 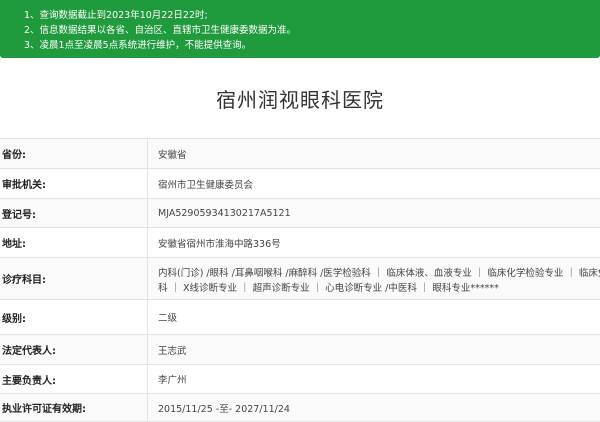 What do you see at coordinates (74, 278) in the screenshot?
I see `row-label: 诊疗科目:` at bounding box center [74, 278].